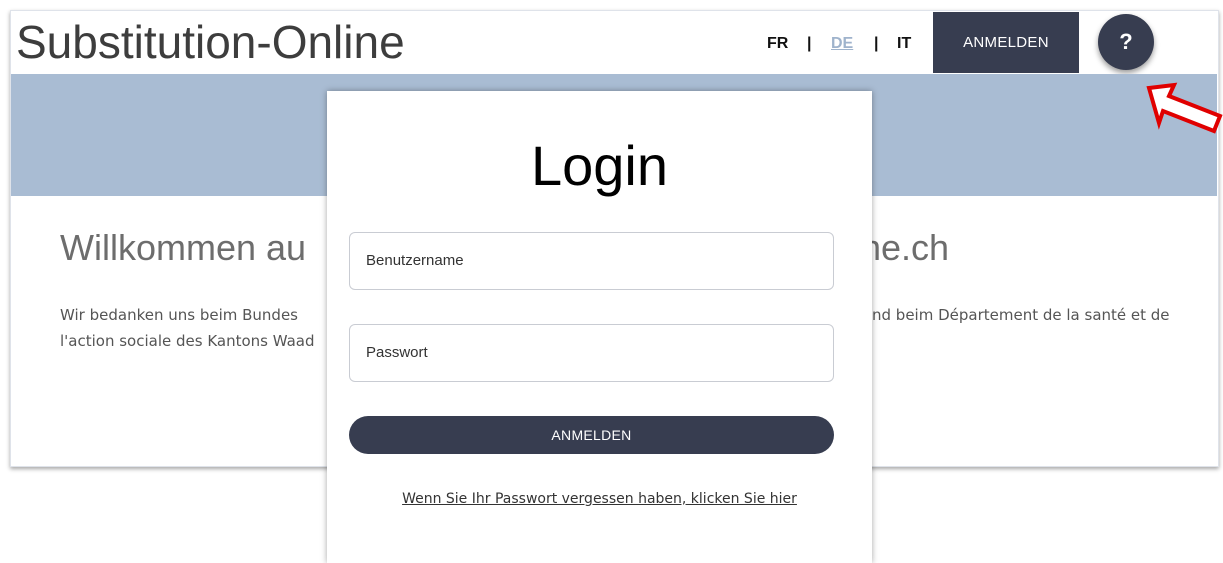 The image size is (1223, 563). Describe the element at coordinates (1021, 315) in the screenshot. I see `intro-text-line1-end: nd beim Département de la santé et de` at that location.